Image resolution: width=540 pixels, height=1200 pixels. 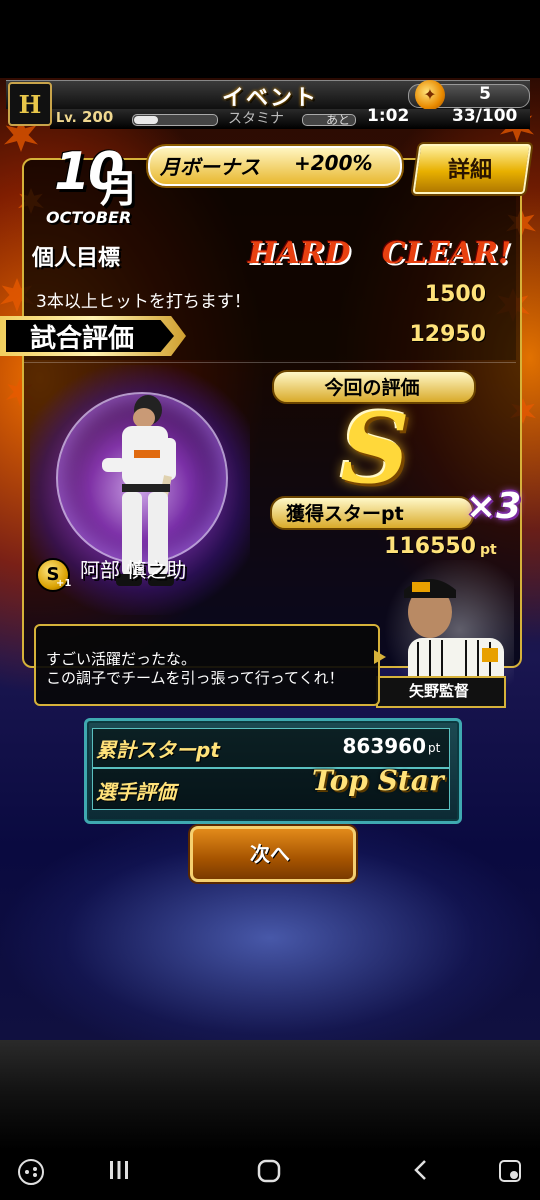 I want to click on back-icon, so click(x=421, y=1173).